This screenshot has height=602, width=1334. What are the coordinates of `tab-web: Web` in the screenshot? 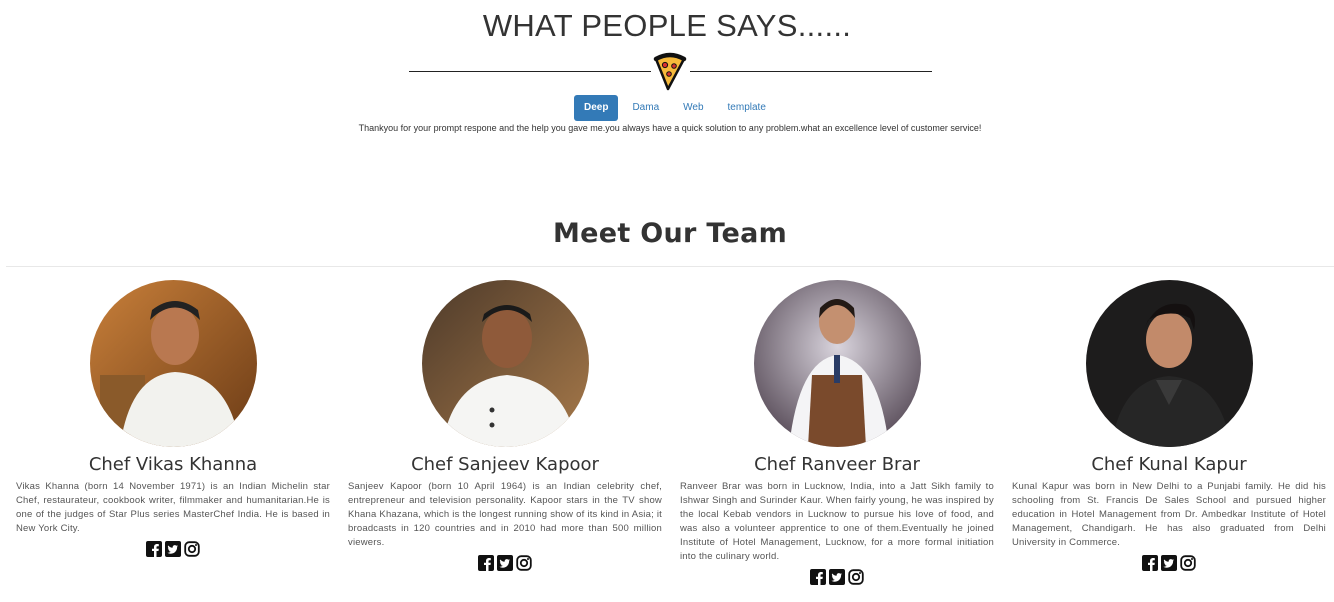 It's located at (693, 108).